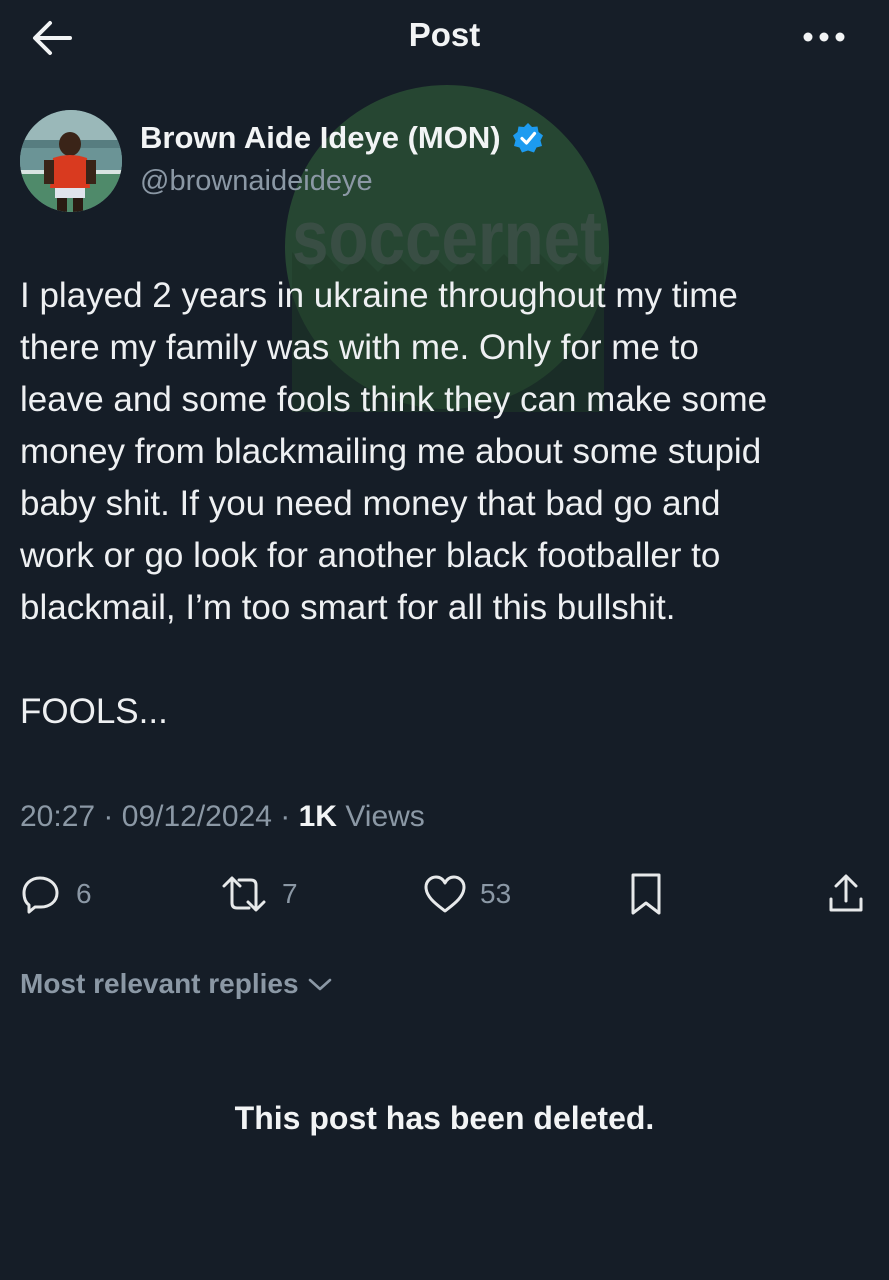 The height and width of the screenshot is (1280, 889). Describe the element at coordinates (447, 238) in the screenshot. I see `watermark-text: soccernet` at that location.